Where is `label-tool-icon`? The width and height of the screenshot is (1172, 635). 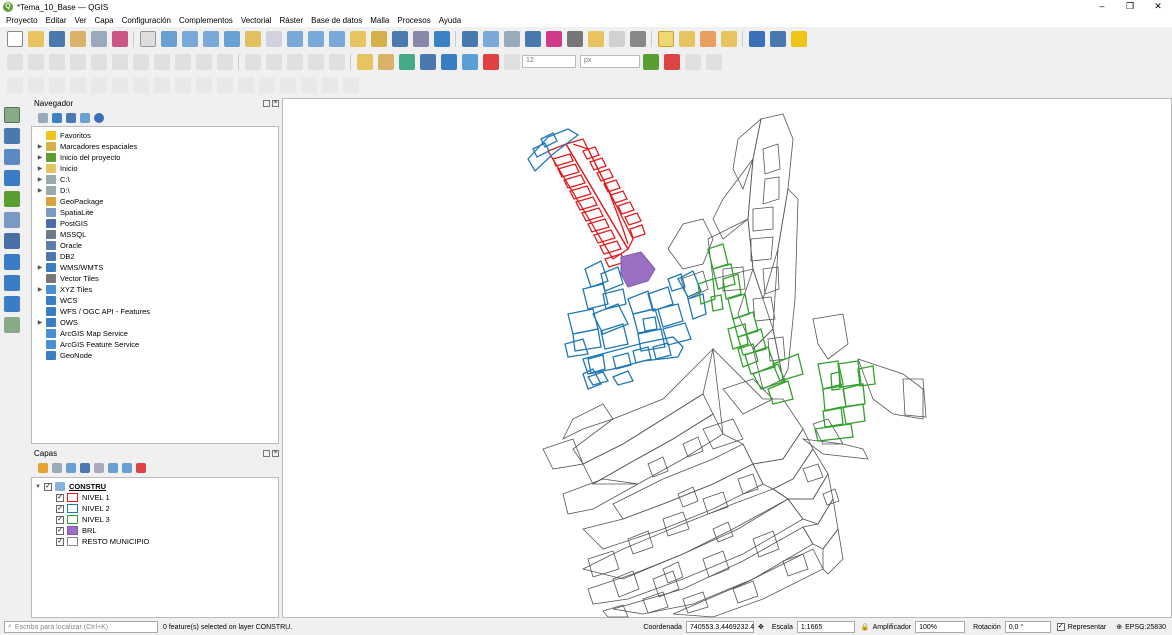
label-tool-icon is located at coordinates (364, 61).